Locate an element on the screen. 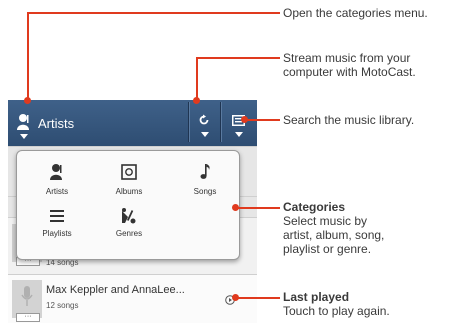 This screenshot has height=323, width=476. category-albums: Albums is located at coordinates (129, 180).